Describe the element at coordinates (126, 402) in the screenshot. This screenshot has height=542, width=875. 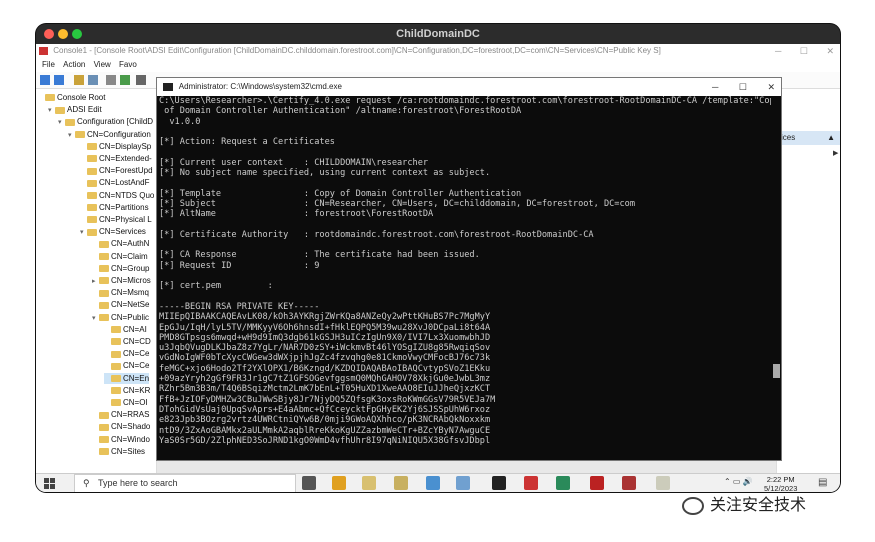
I see `tree-item: CN=OI` at that location.